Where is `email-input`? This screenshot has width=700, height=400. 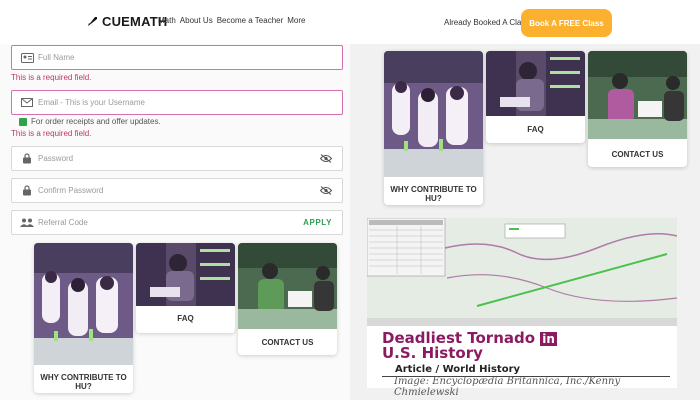
email-input is located at coordinates (190, 102).